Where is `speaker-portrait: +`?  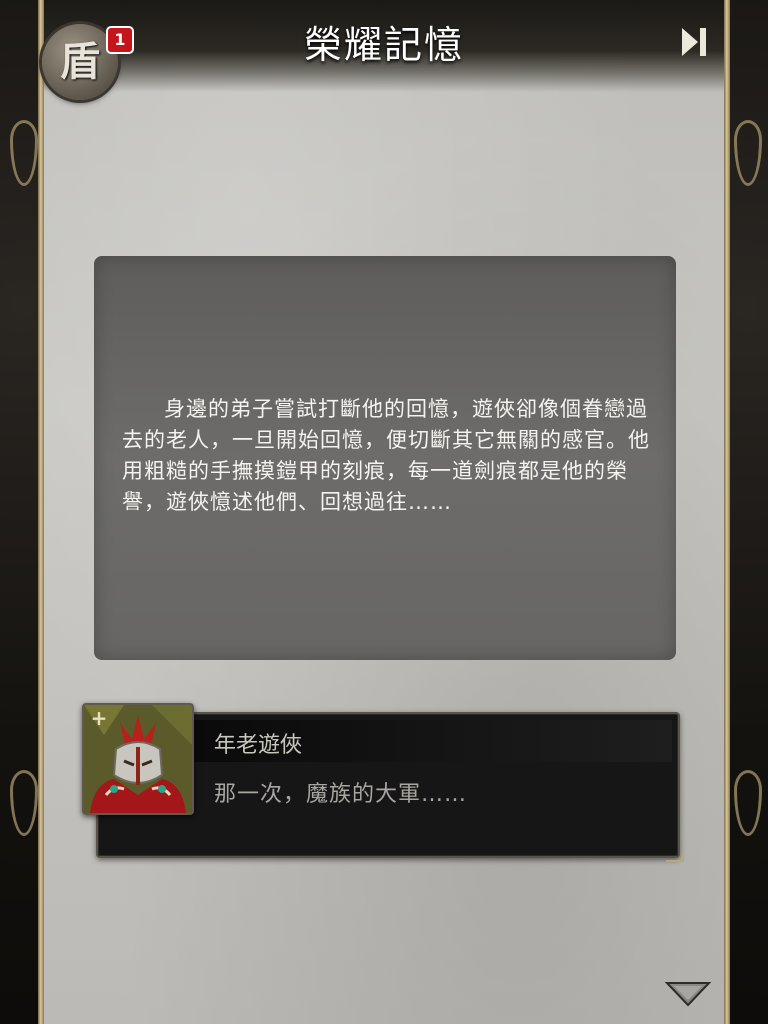 speaker-portrait: + is located at coordinates (138, 759).